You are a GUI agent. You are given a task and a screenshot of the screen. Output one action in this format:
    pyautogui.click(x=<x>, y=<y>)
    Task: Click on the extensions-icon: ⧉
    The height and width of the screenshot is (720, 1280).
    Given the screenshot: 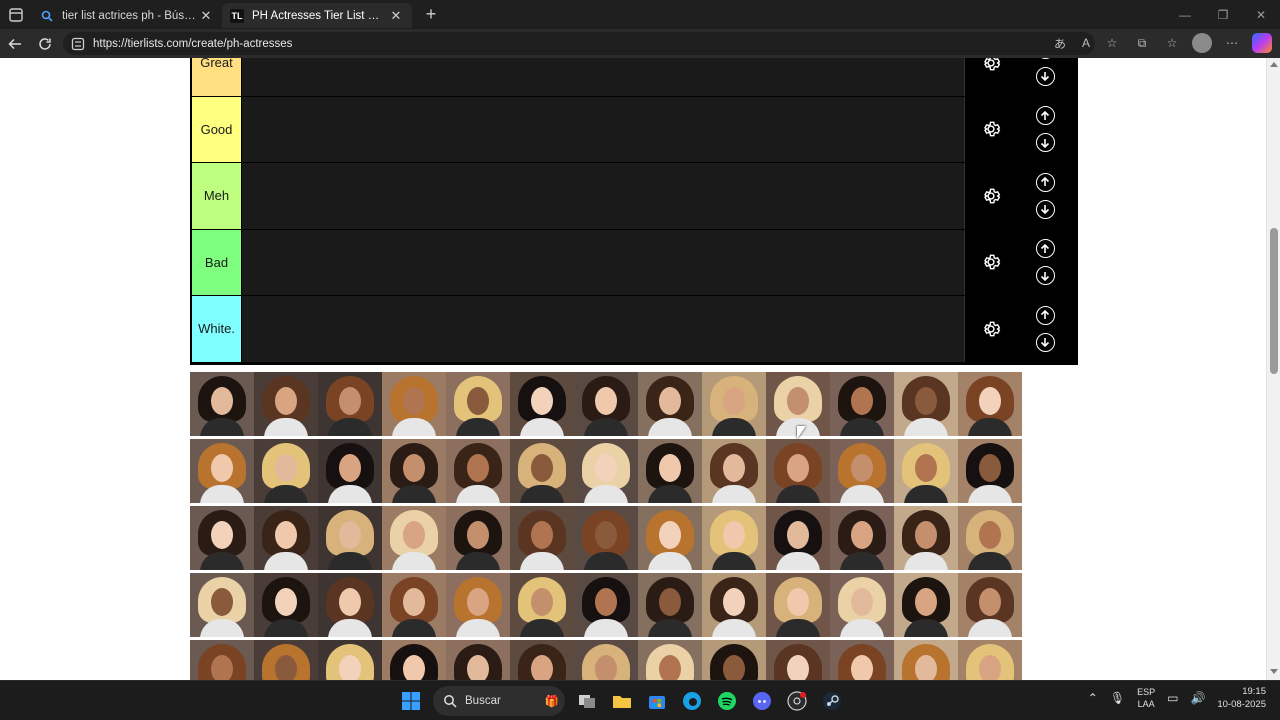 What is the action you would take?
    pyautogui.click(x=1142, y=43)
    